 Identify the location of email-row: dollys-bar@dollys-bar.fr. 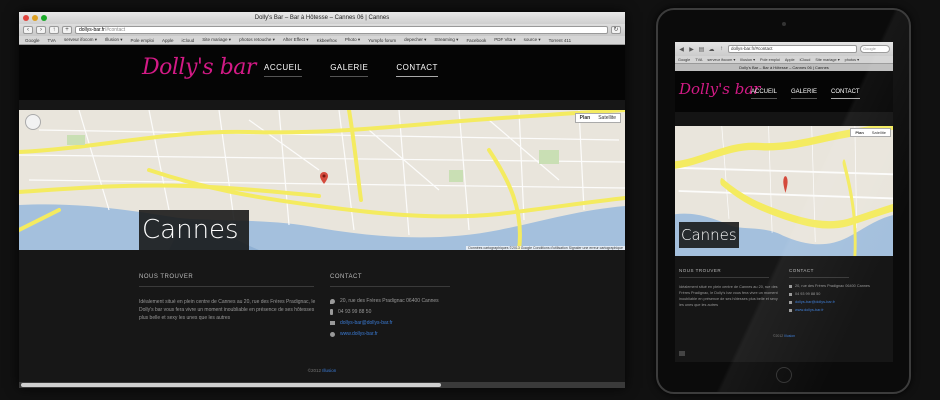
(361, 323).